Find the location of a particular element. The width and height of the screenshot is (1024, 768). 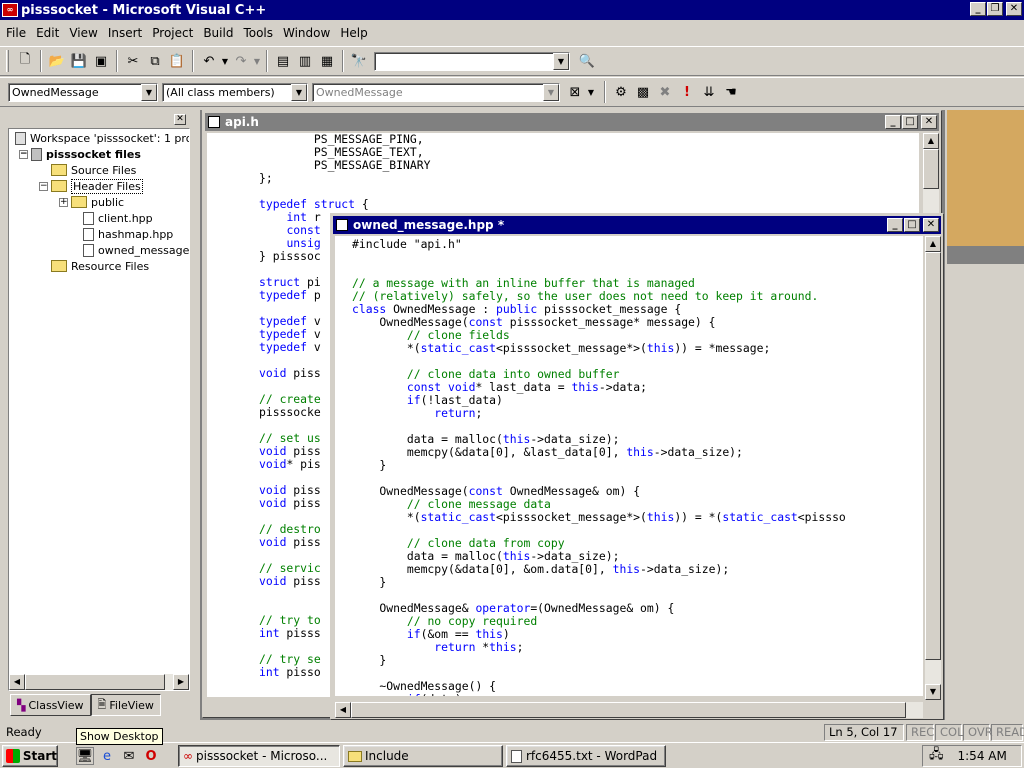

expand-icon: + is located at coordinates (63, 202).